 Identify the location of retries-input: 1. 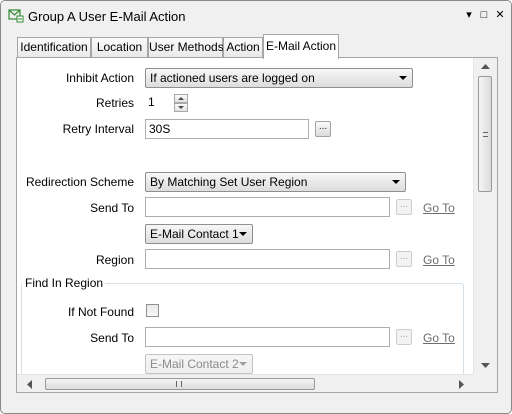
(160, 103).